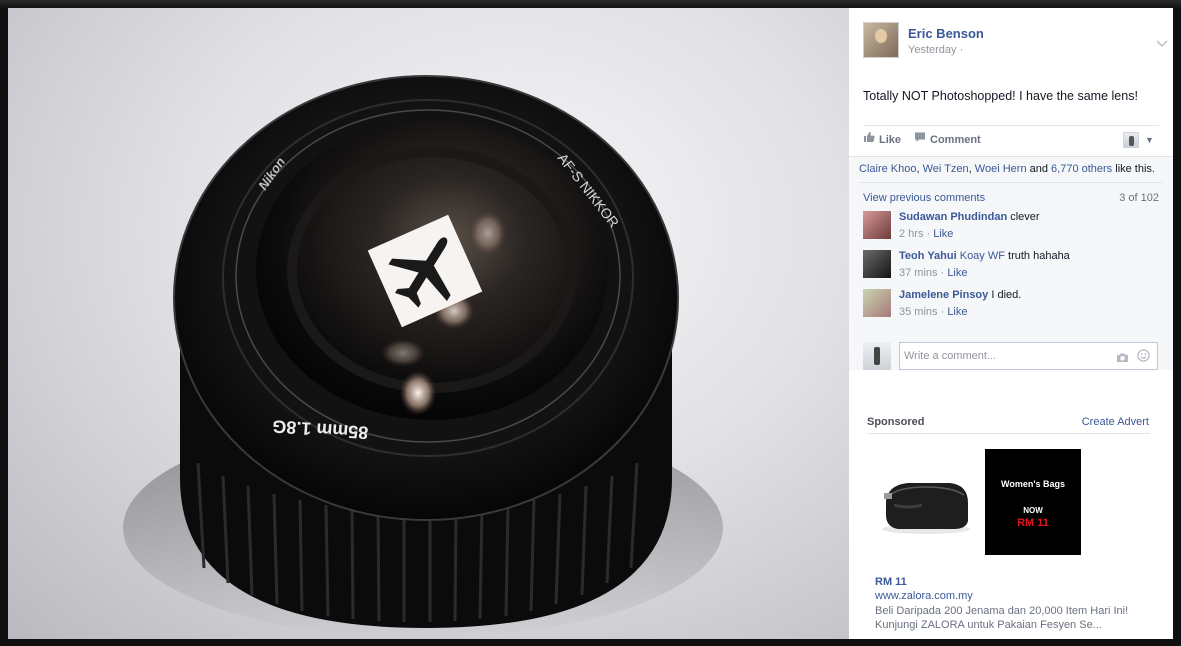 The height and width of the screenshot is (646, 1181). What do you see at coordinates (1131, 140) in the screenshot?
I see `identity-avatar` at bounding box center [1131, 140].